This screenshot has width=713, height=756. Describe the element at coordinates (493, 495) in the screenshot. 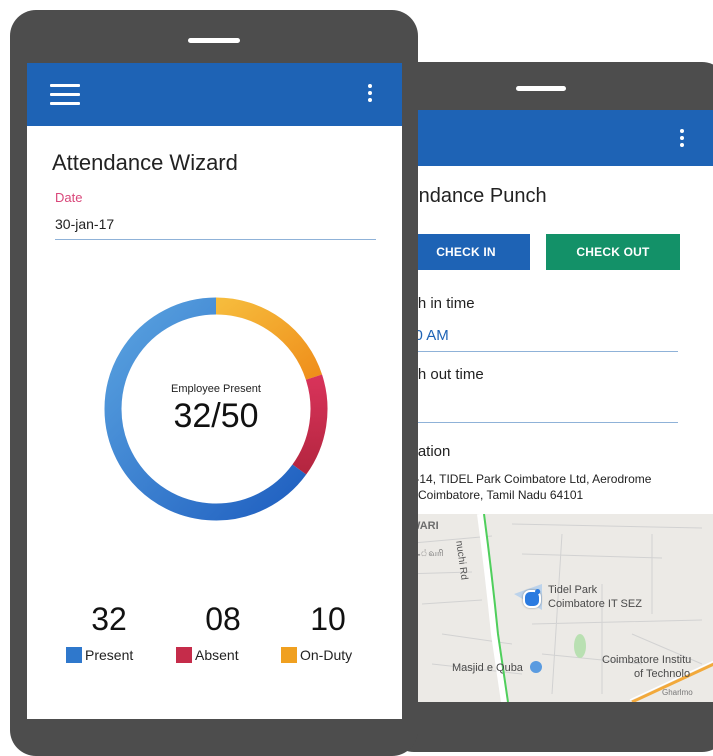

I see `address-line-2: st, Coimbatore, Tamil Nadu 64101` at that location.